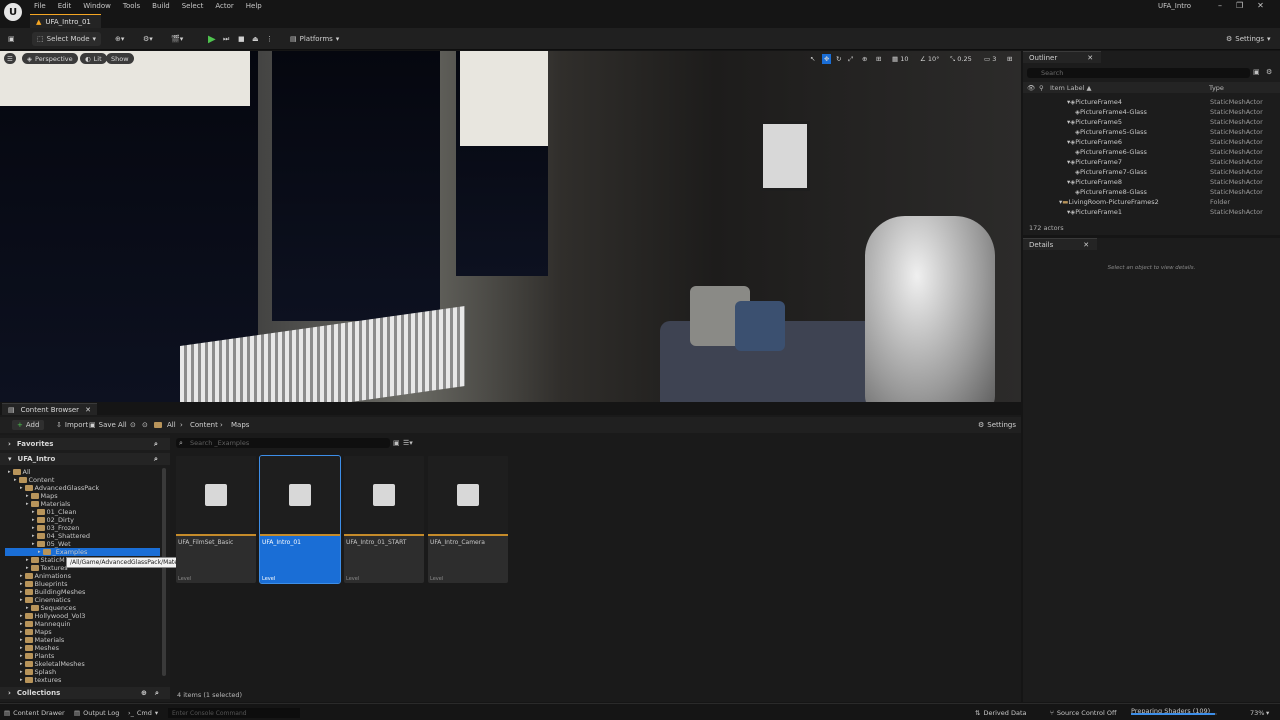 Image resolution: width=1280 pixels, height=720 pixels. Describe the element at coordinates (19, 472) in the screenshot. I see `folder-tree-item: ▸ All` at that location.